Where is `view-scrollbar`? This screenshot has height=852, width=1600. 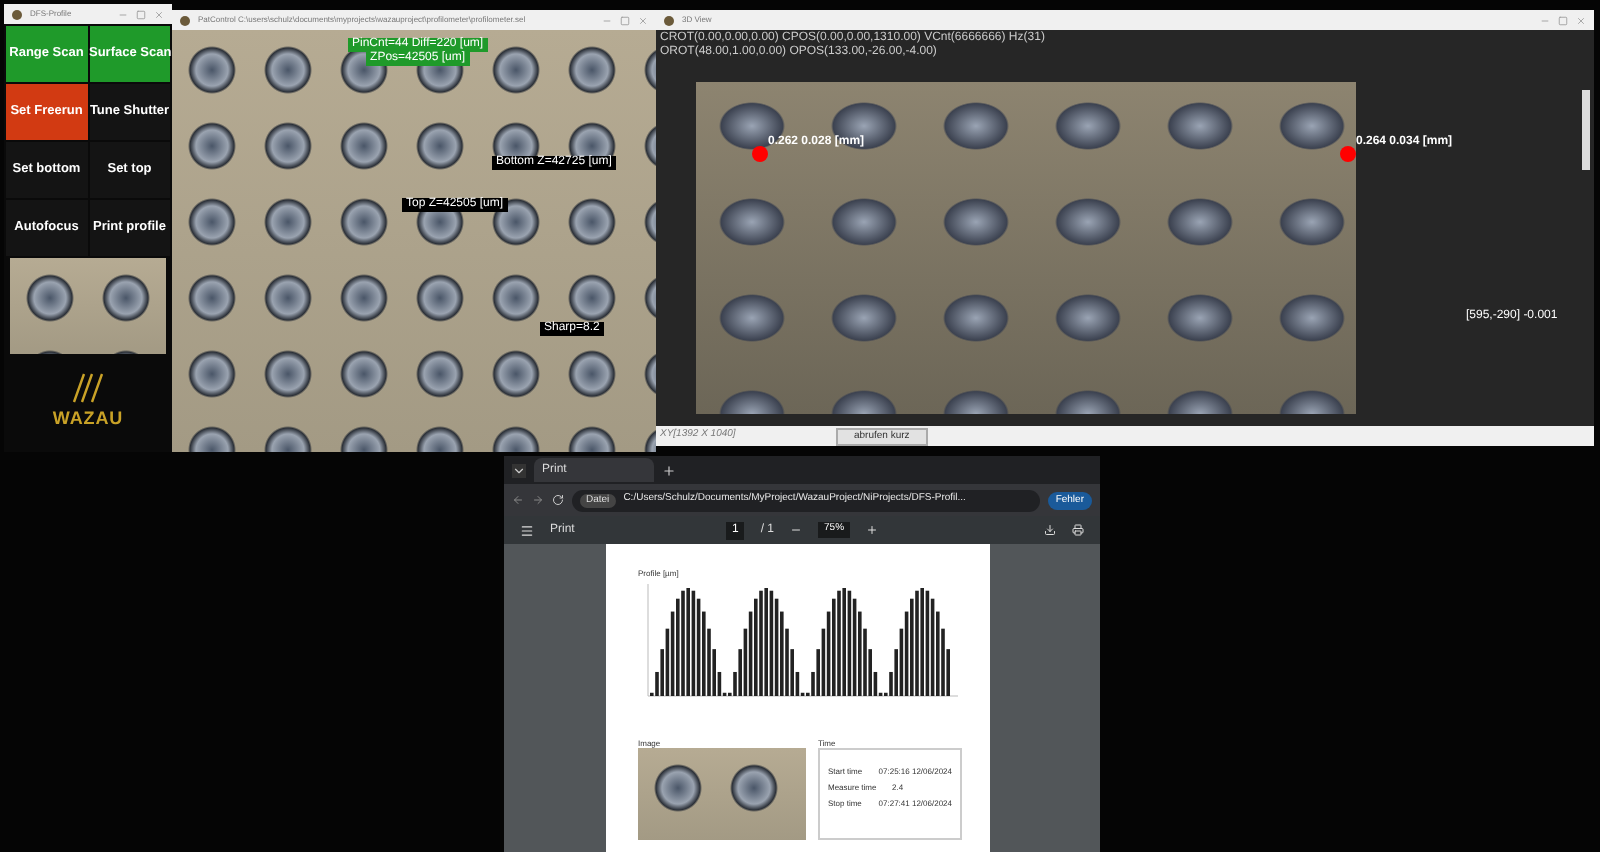 view-scrollbar is located at coordinates (1586, 130).